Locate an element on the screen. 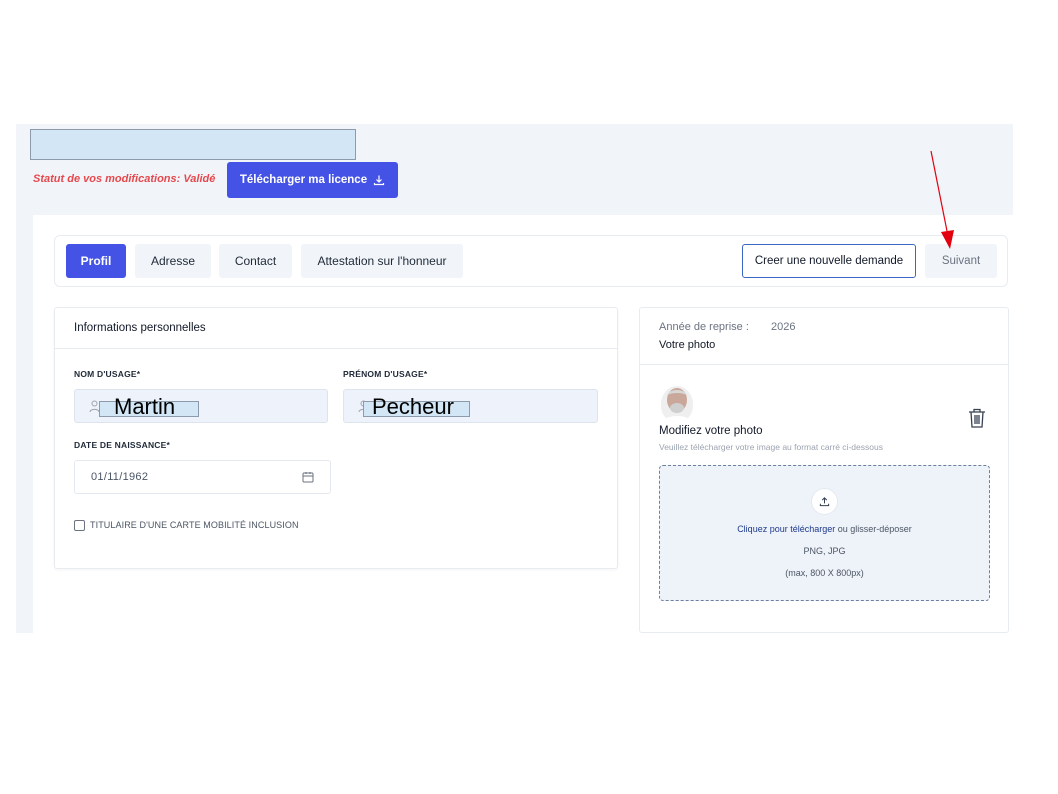 The height and width of the screenshot is (794, 1058). tab-profil: Profil is located at coordinates (96, 261).